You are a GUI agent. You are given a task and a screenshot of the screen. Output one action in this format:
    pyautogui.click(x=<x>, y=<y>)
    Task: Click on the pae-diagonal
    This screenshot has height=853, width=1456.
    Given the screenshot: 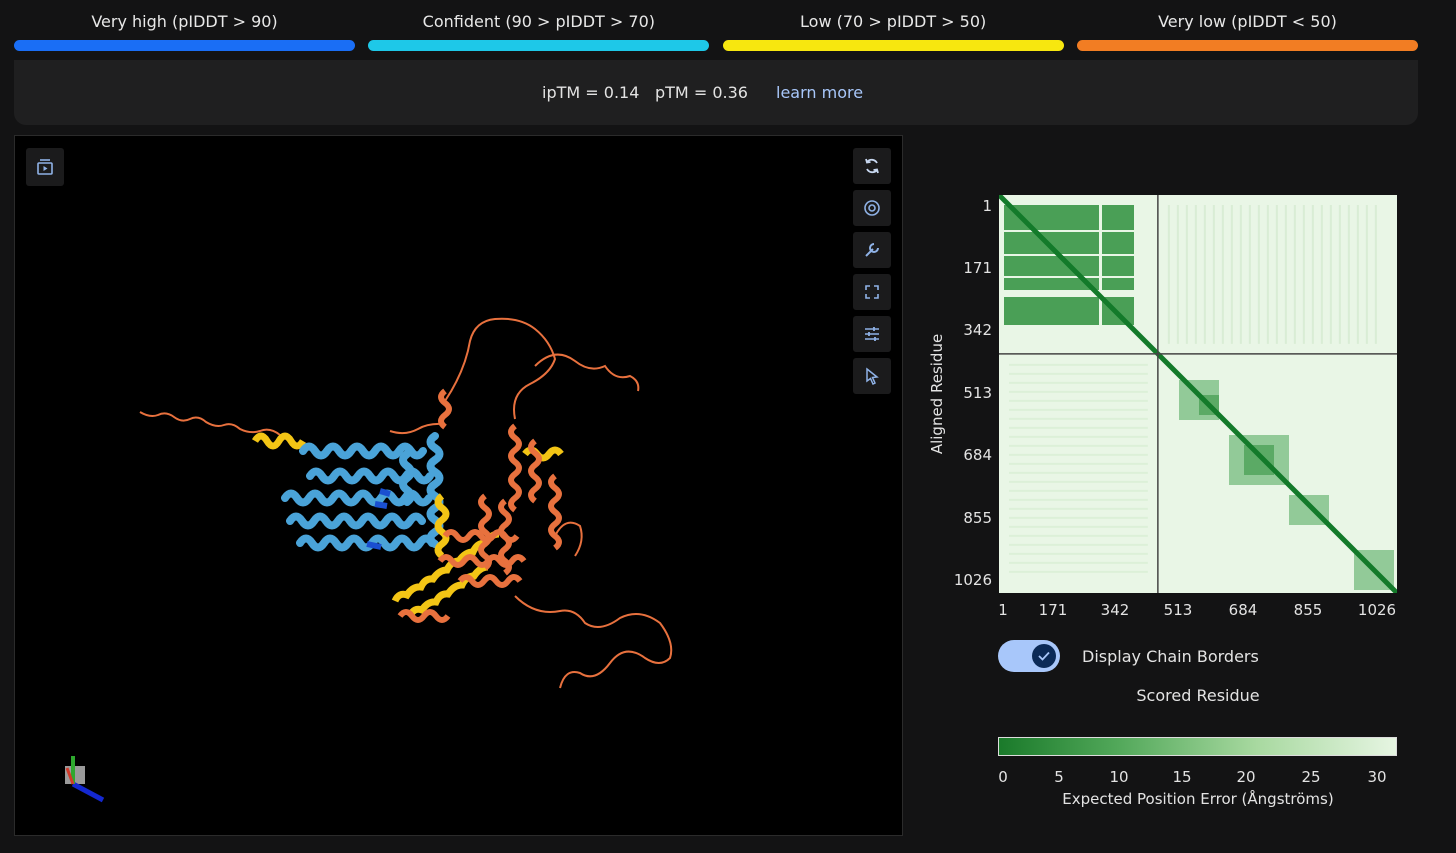 What is the action you would take?
    pyautogui.click(x=1198, y=394)
    